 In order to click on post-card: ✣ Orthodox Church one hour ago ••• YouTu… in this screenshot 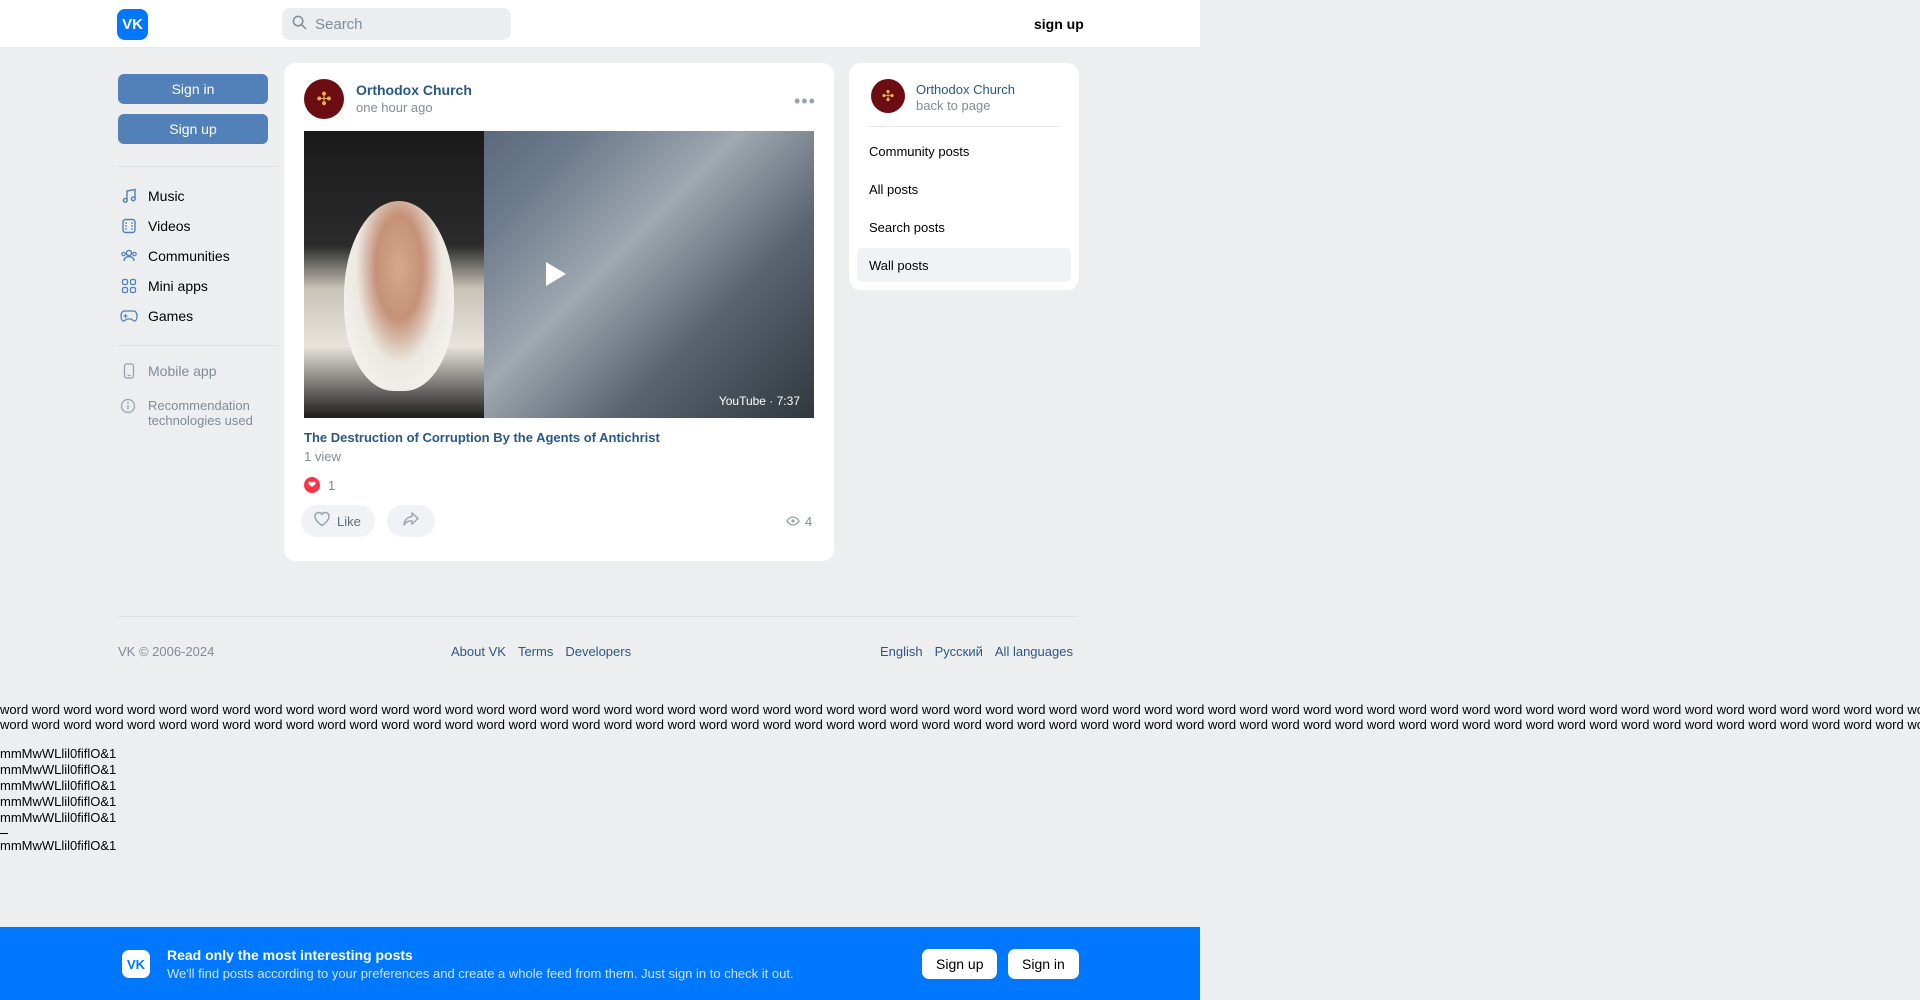, I will do `click(559, 312)`.